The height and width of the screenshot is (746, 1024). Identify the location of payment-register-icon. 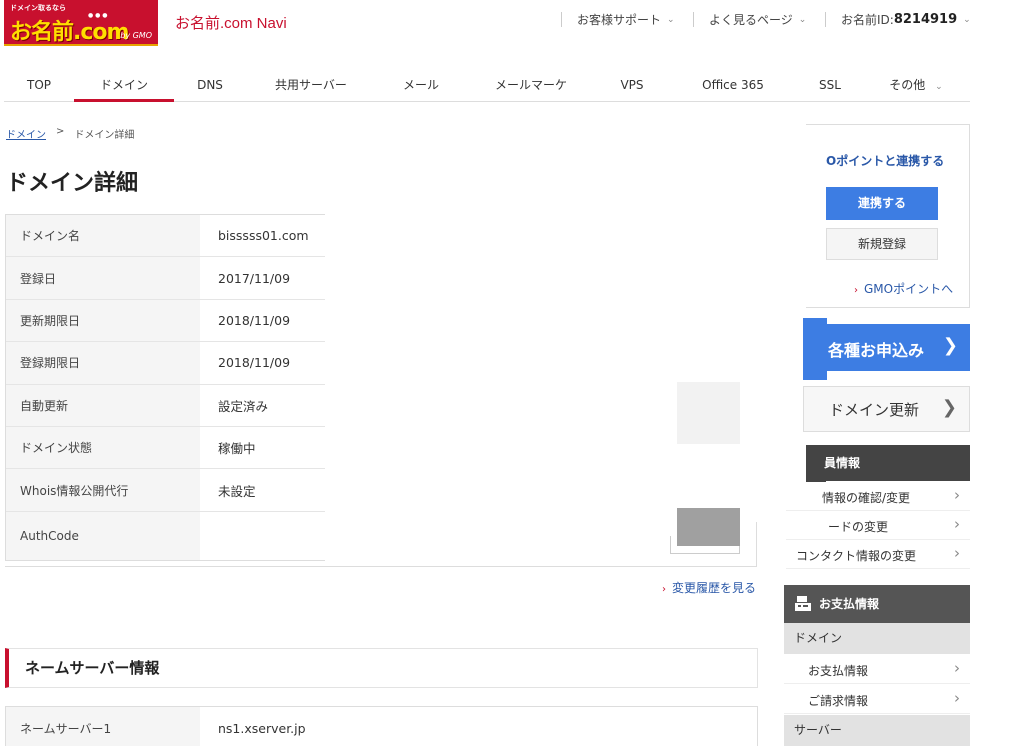
(803, 603).